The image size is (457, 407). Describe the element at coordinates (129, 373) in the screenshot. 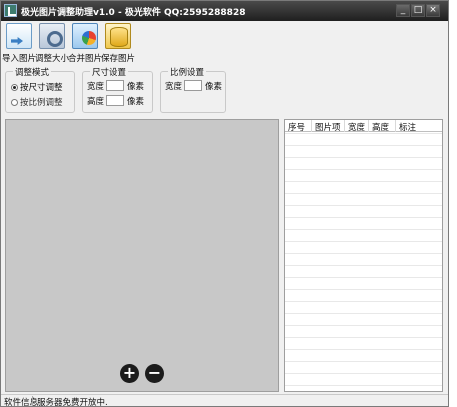

I see `zoom-in-button: +` at that location.